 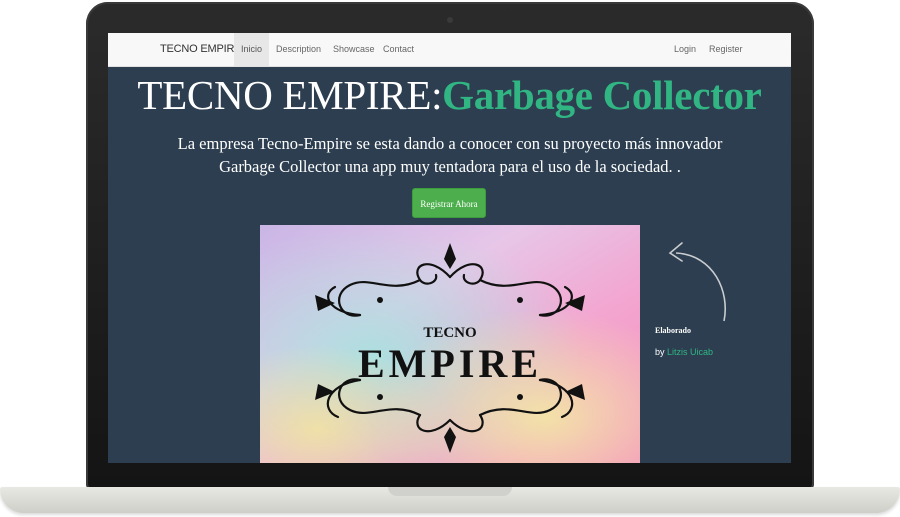 I want to click on register-now-button: Registrar Ahora, so click(x=449, y=203).